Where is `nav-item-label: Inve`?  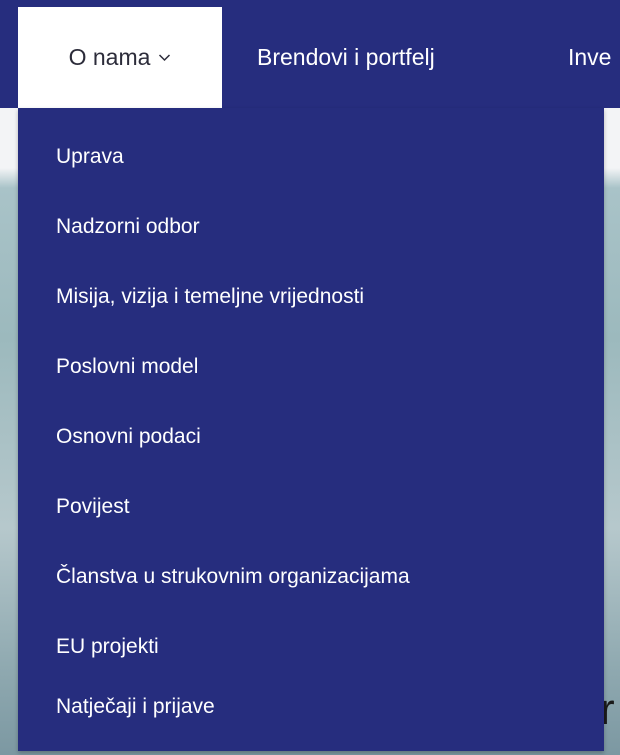 nav-item-label: Inve is located at coordinates (590, 57).